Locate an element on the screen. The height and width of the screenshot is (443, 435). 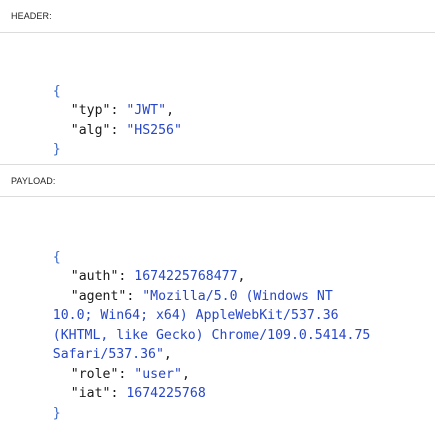
payload-field-iat: "iat": 1674225768 is located at coordinates (138, 393).